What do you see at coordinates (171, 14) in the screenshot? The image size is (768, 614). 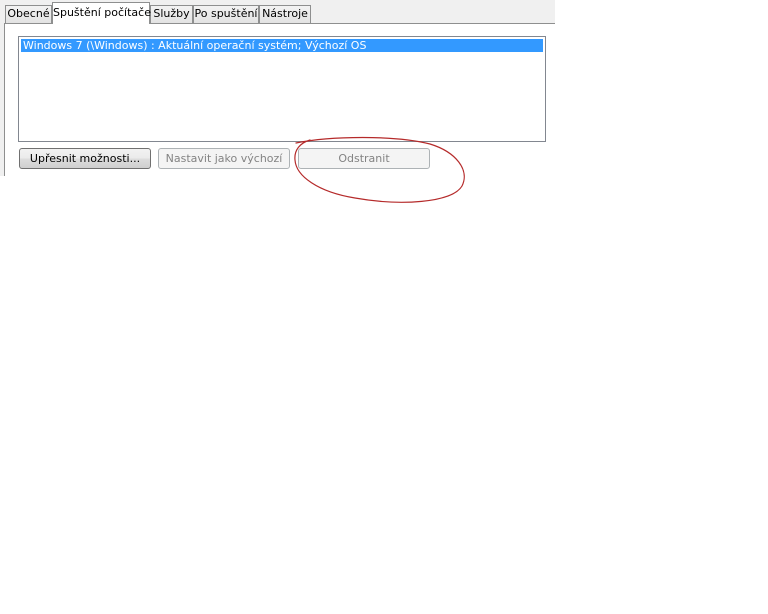 I see `tab-services: Služby` at bounding box center [171, 14].